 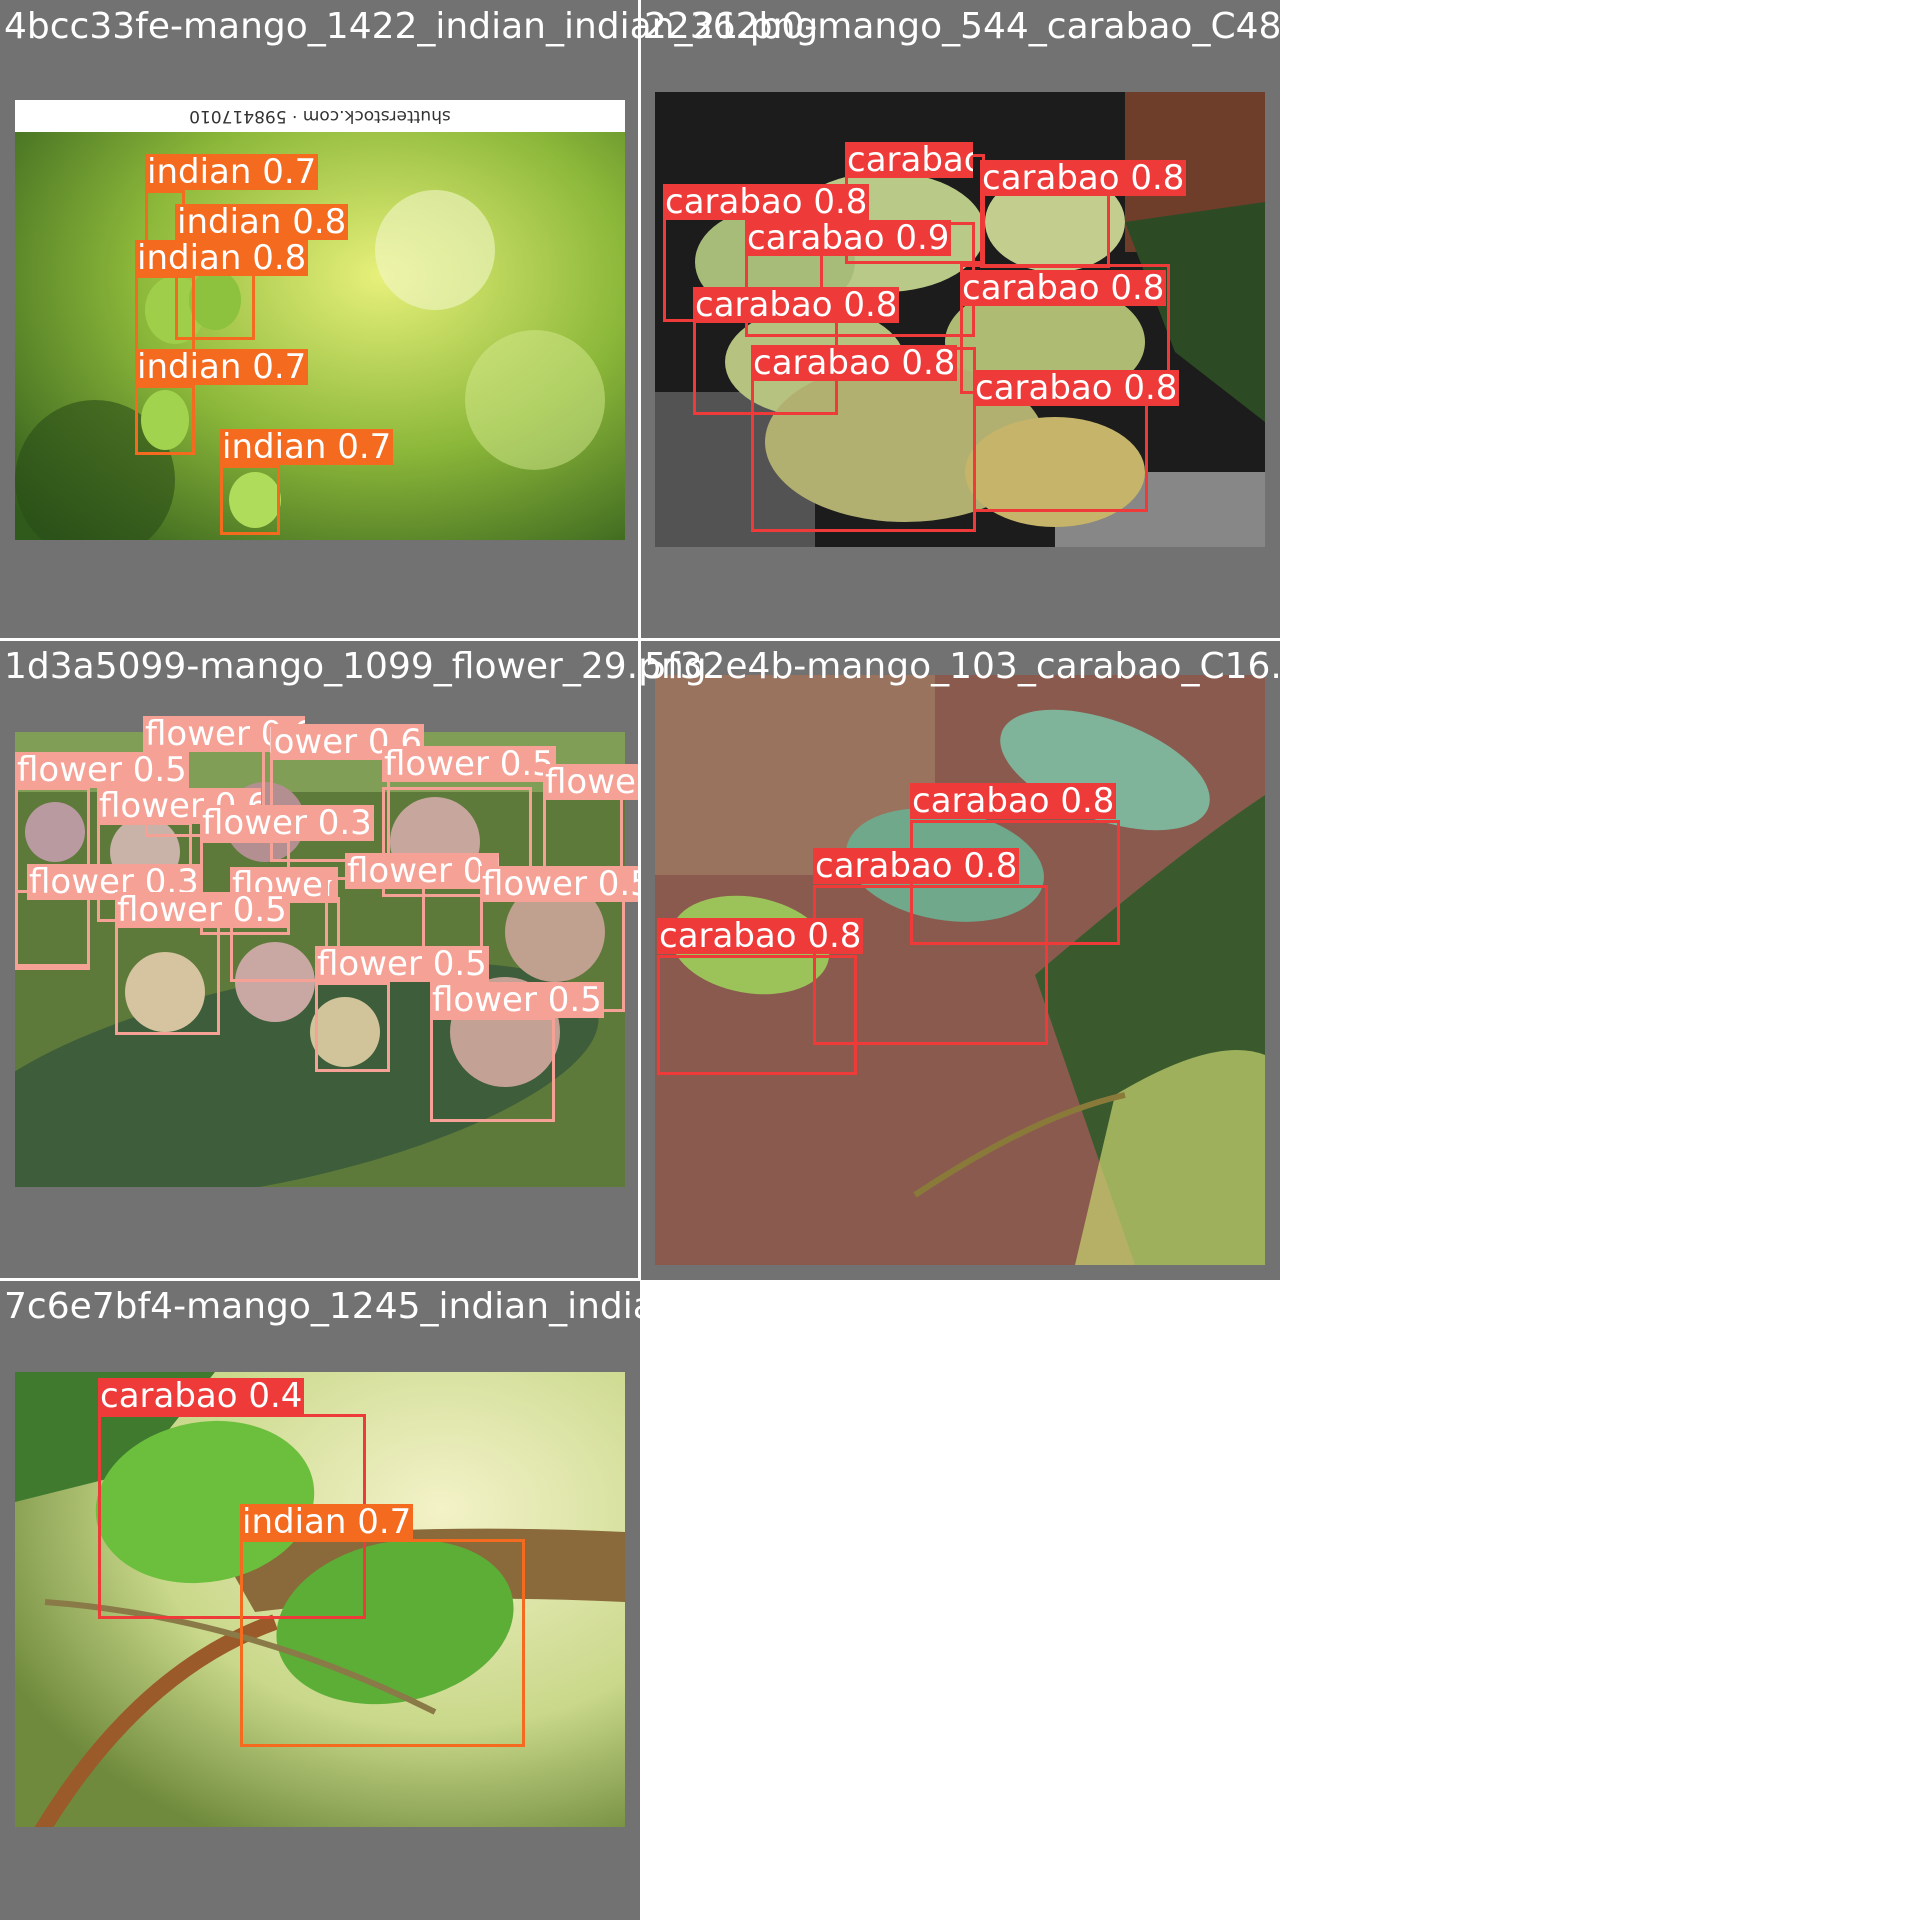 I want to click on watermark-text: shutterstock.com · 598417010, so click(x=320, y=116).